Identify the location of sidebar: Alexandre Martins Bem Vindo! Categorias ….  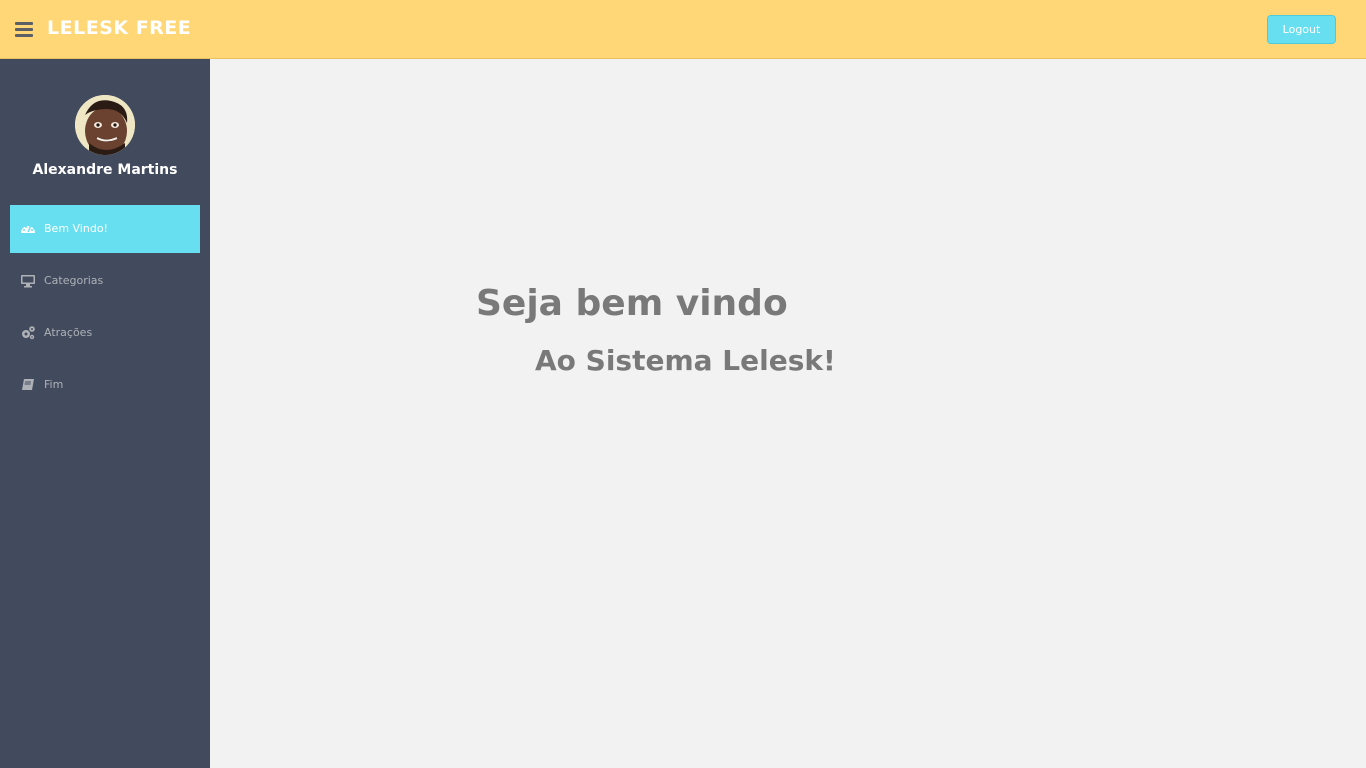
(105, 413).